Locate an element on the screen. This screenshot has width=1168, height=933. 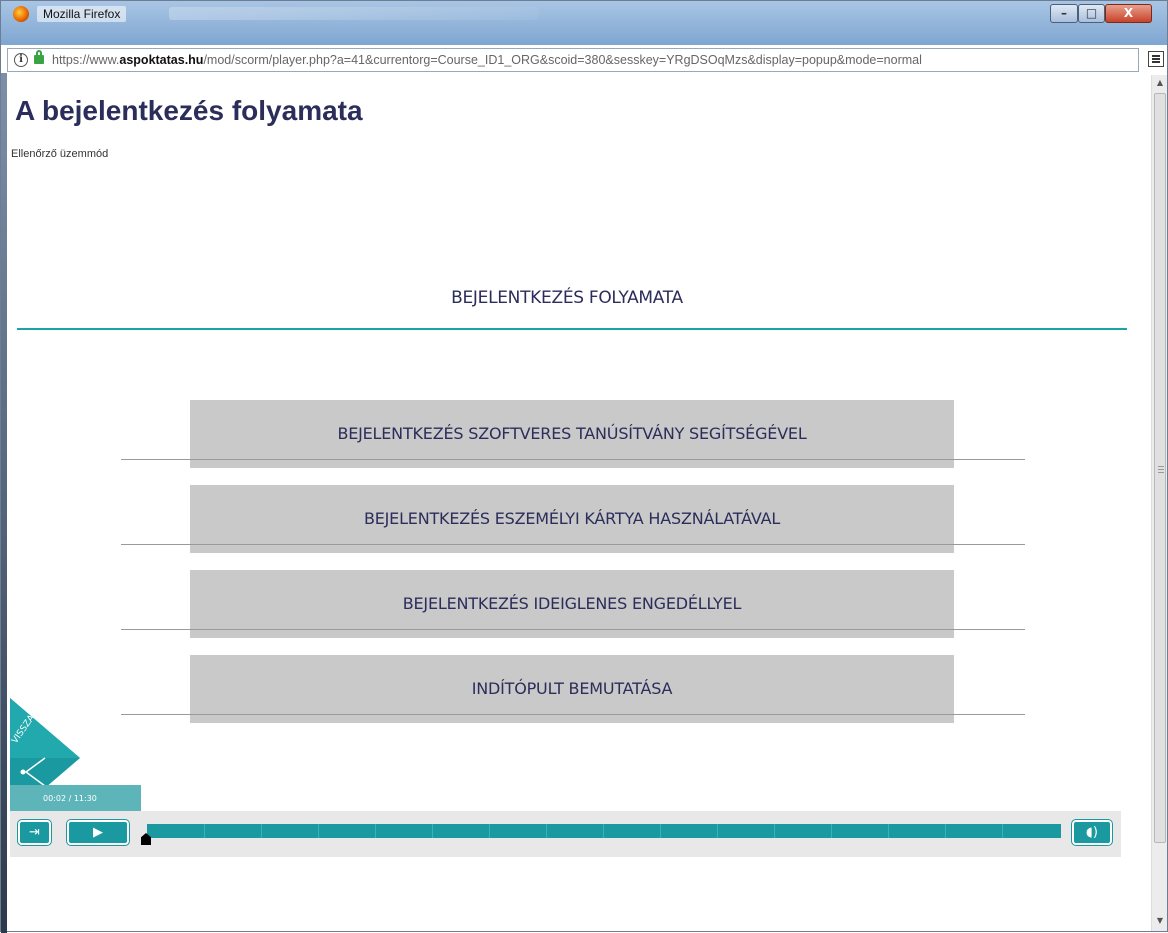
menu-item-temporary-permit: BEJELENTKEZÉS IDEIGLENES ENGEDÉLLYEL is located at coordinates (572, 604).